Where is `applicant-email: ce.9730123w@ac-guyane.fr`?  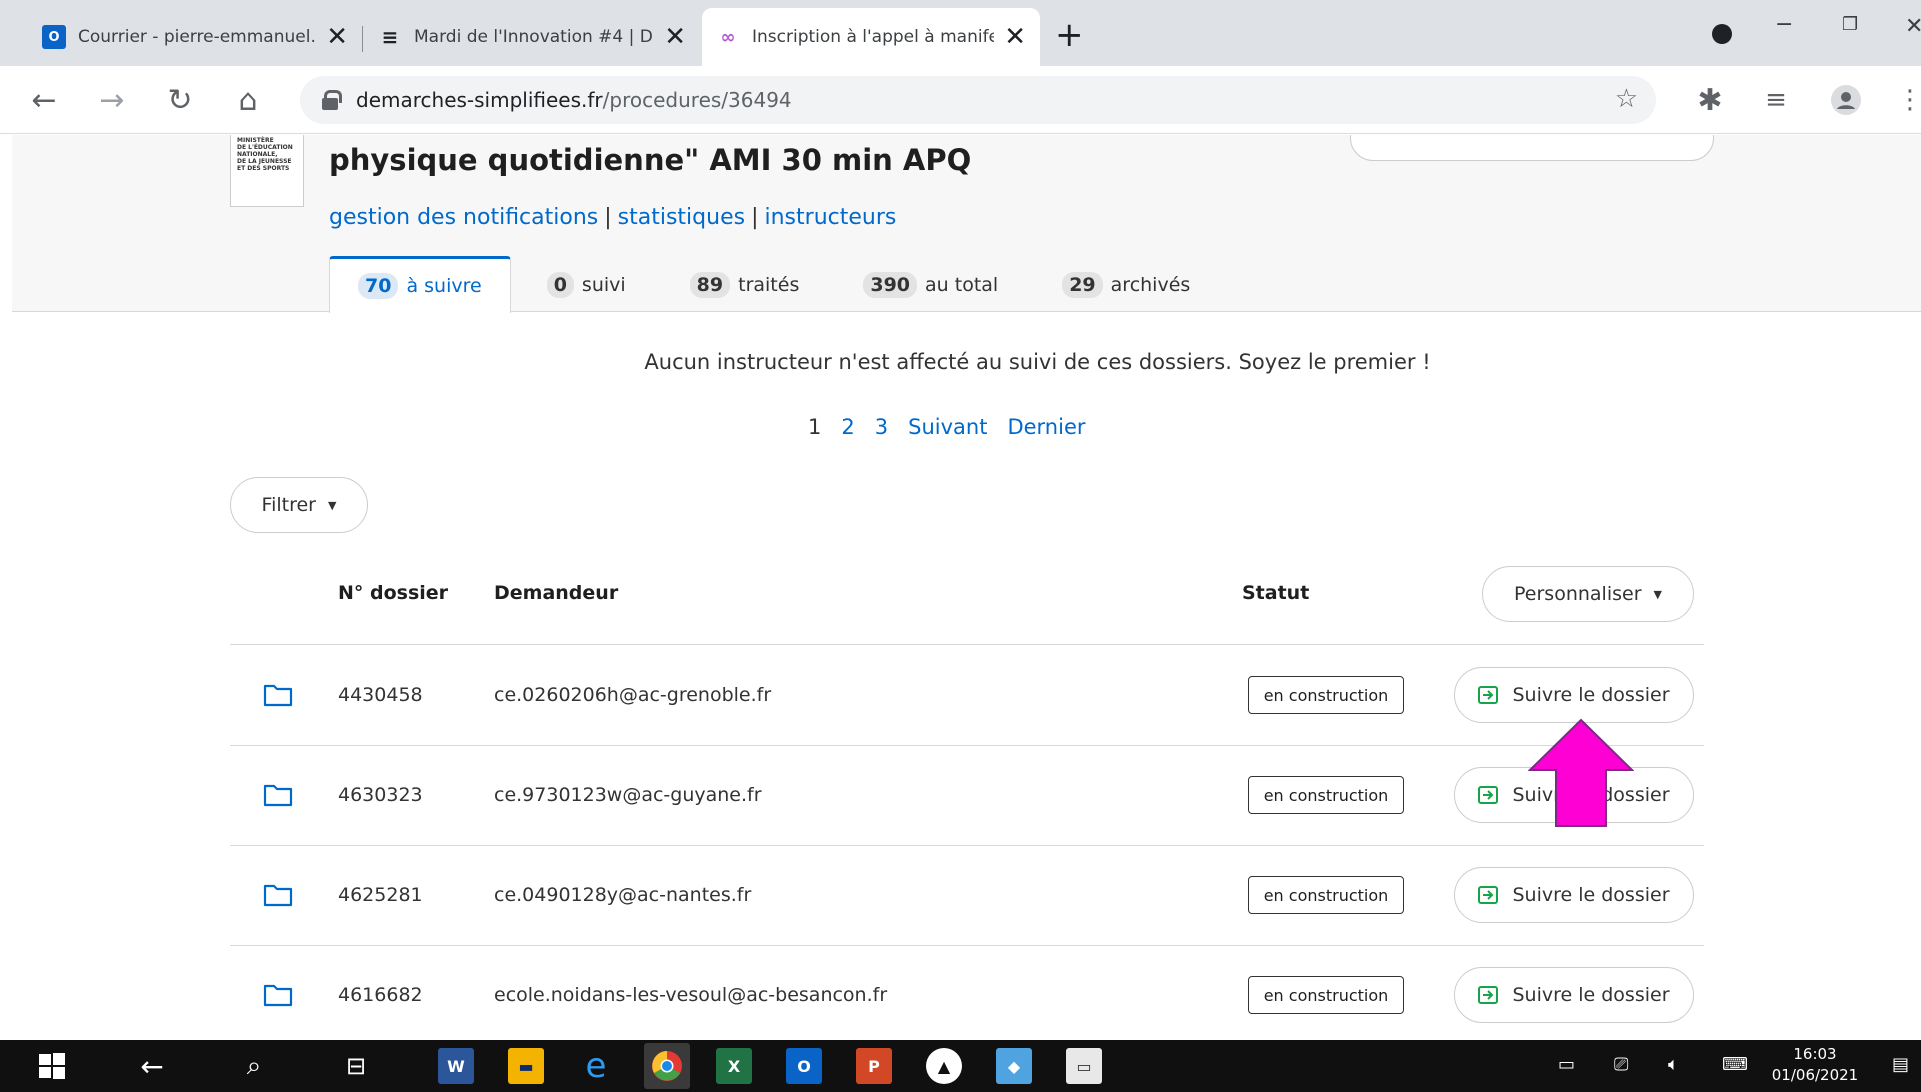
applicant-email: ce.9730123w@ac-guyane.fr is located at coordinates (628, 795).